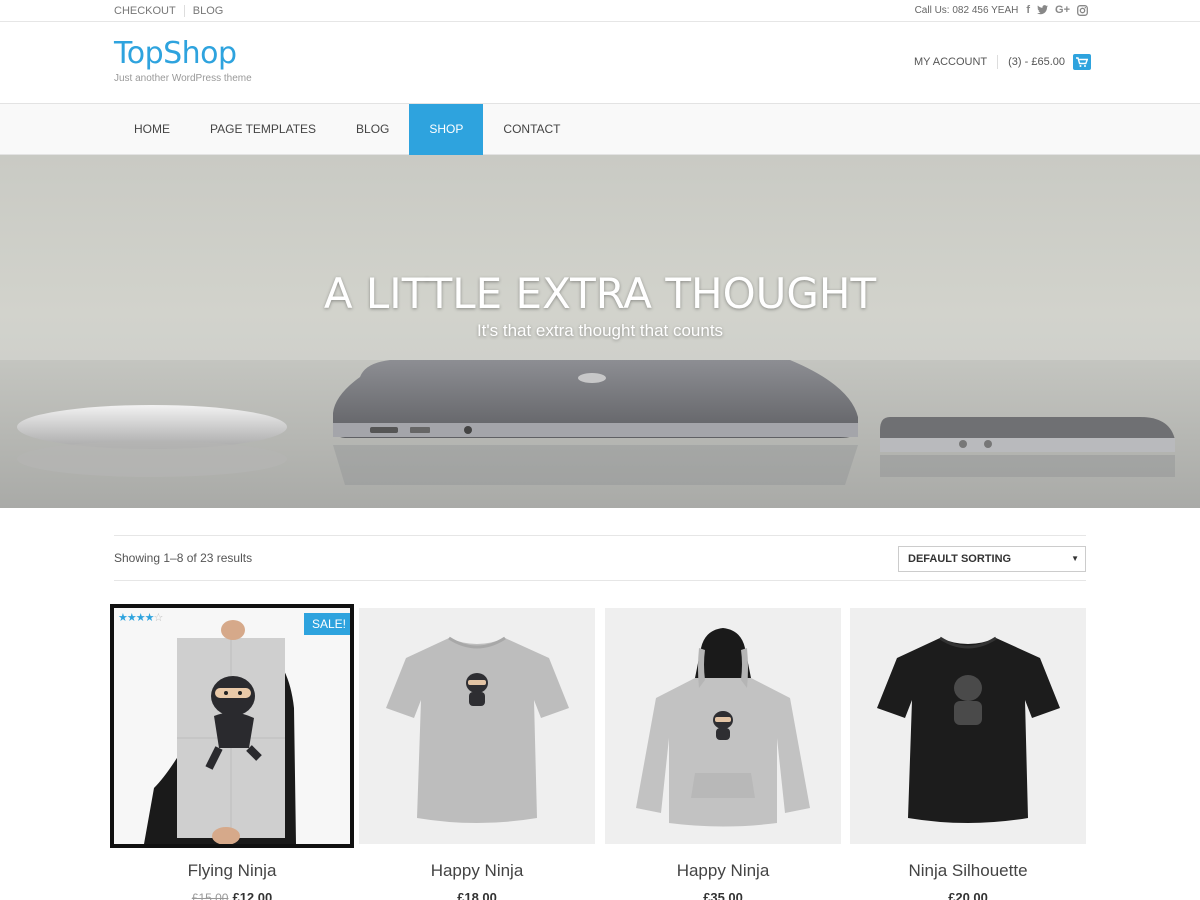 This screenshot has width=1200, height=900. Describe the element at coordinates (208, 11) in the screenshot. I see `top-link-blog: BLOG` at that location.